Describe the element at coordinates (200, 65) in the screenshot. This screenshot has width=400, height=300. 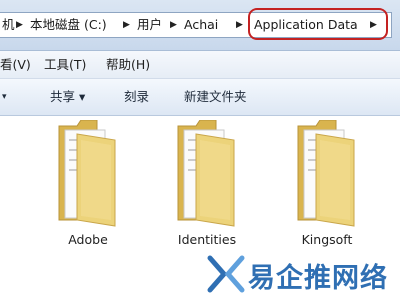
I see `menu-bar: 看(V) 工具(T) 帮助(H)` at that location.